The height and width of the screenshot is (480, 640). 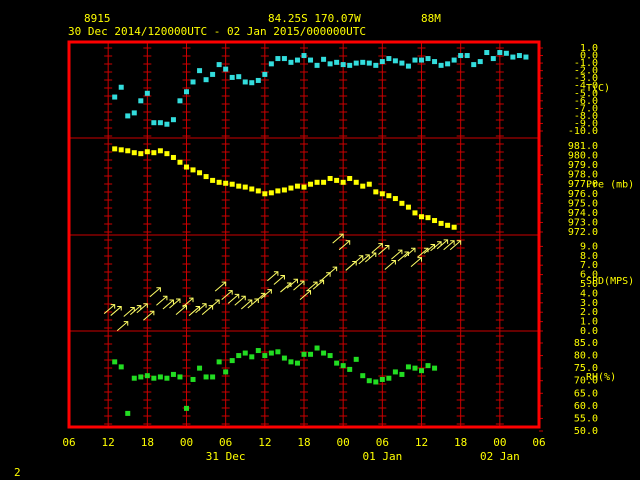 I want to click on y-tick-label: 65.0, so click(x=586, y=393).